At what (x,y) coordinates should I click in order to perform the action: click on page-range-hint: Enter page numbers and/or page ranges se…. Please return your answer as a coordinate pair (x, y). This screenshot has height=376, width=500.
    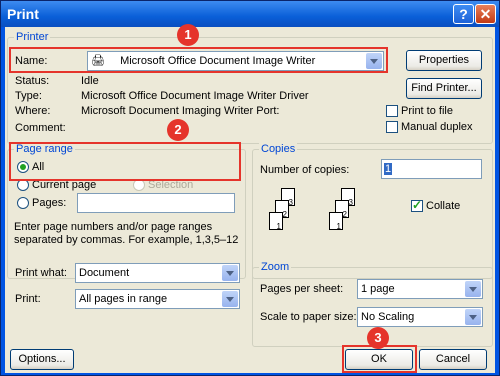
    Looking at the image, I should click on (126, 233).